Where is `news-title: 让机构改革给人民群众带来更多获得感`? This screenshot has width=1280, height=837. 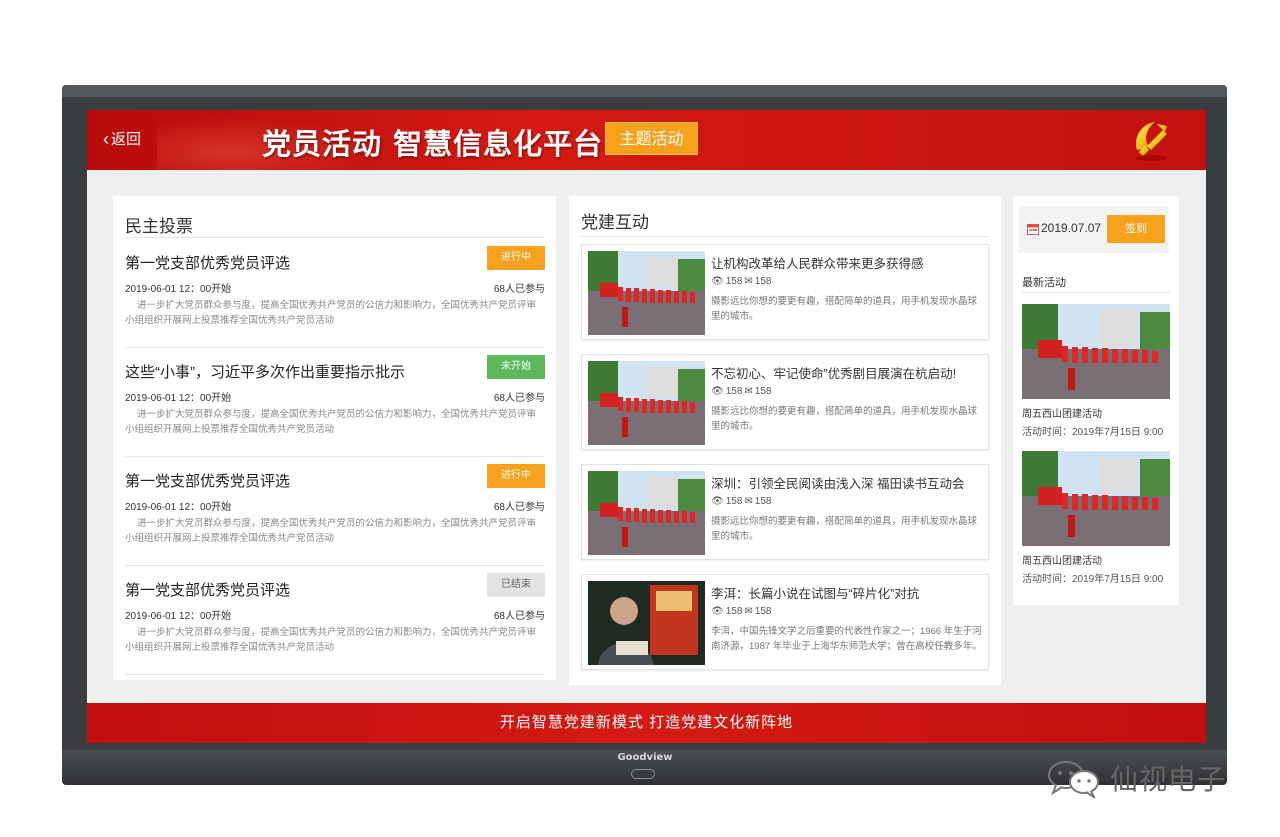 news-title: 让机构改革给人民群众带来更多获得感 is located at coordinates (817, 264).